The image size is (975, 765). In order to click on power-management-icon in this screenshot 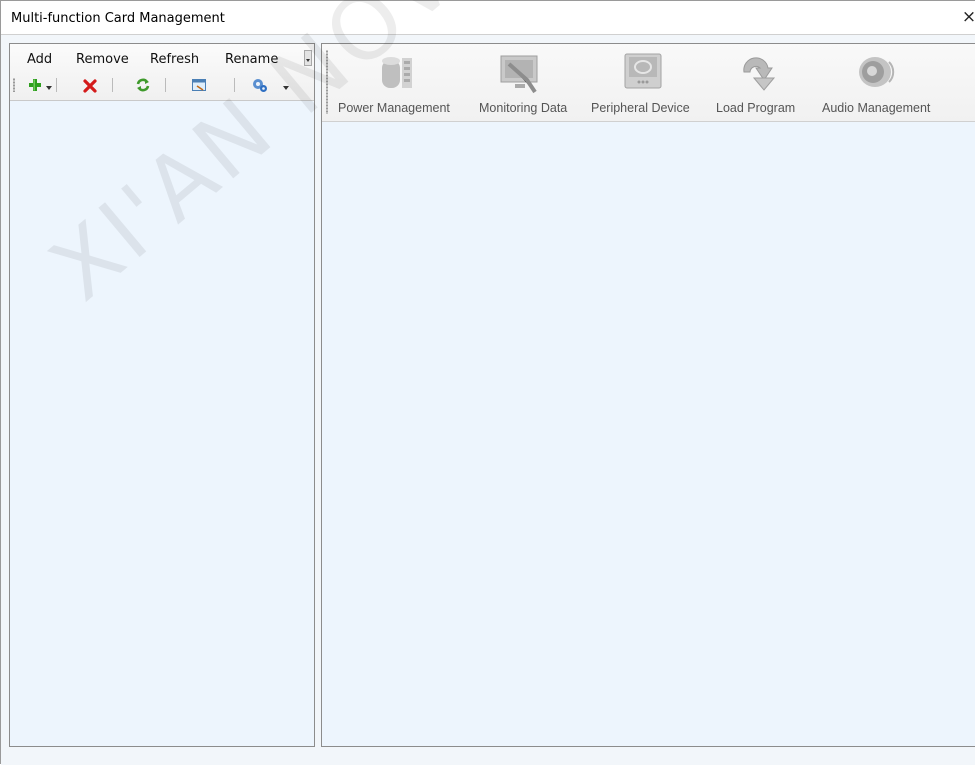, I will do `click(397, 72)`.